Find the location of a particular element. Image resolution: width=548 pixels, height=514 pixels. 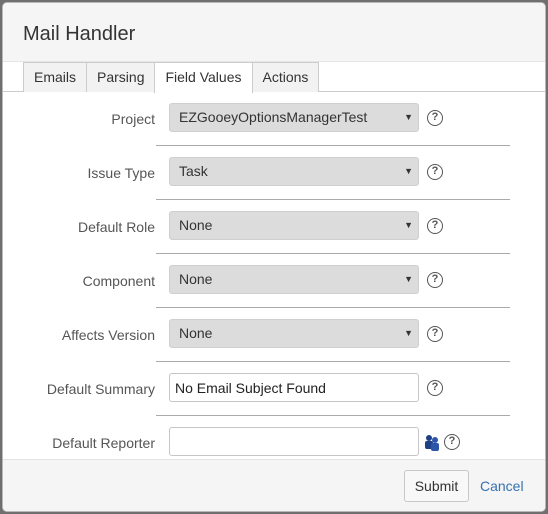

tab-actions: Actions is located at coordinates (285, 77).